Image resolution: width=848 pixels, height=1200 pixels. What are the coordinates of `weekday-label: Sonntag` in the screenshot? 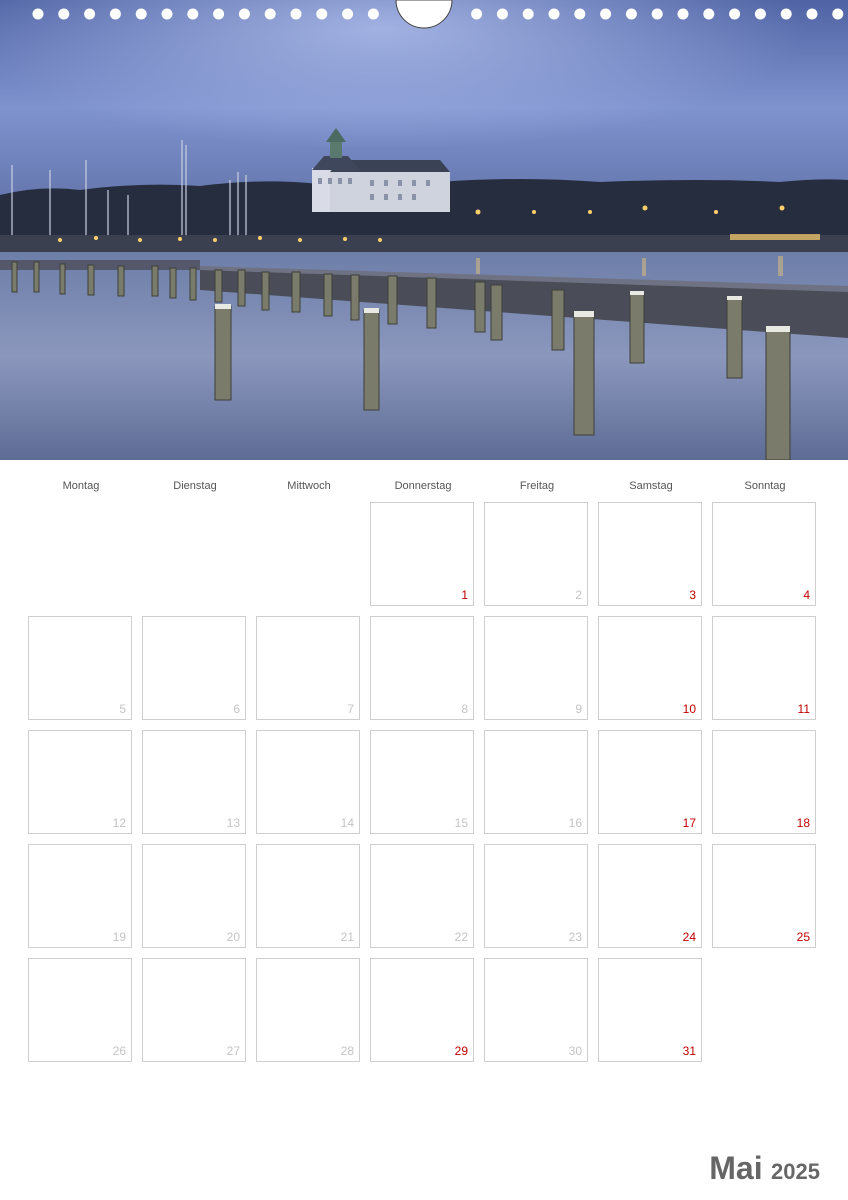 It's located at (765, 486).